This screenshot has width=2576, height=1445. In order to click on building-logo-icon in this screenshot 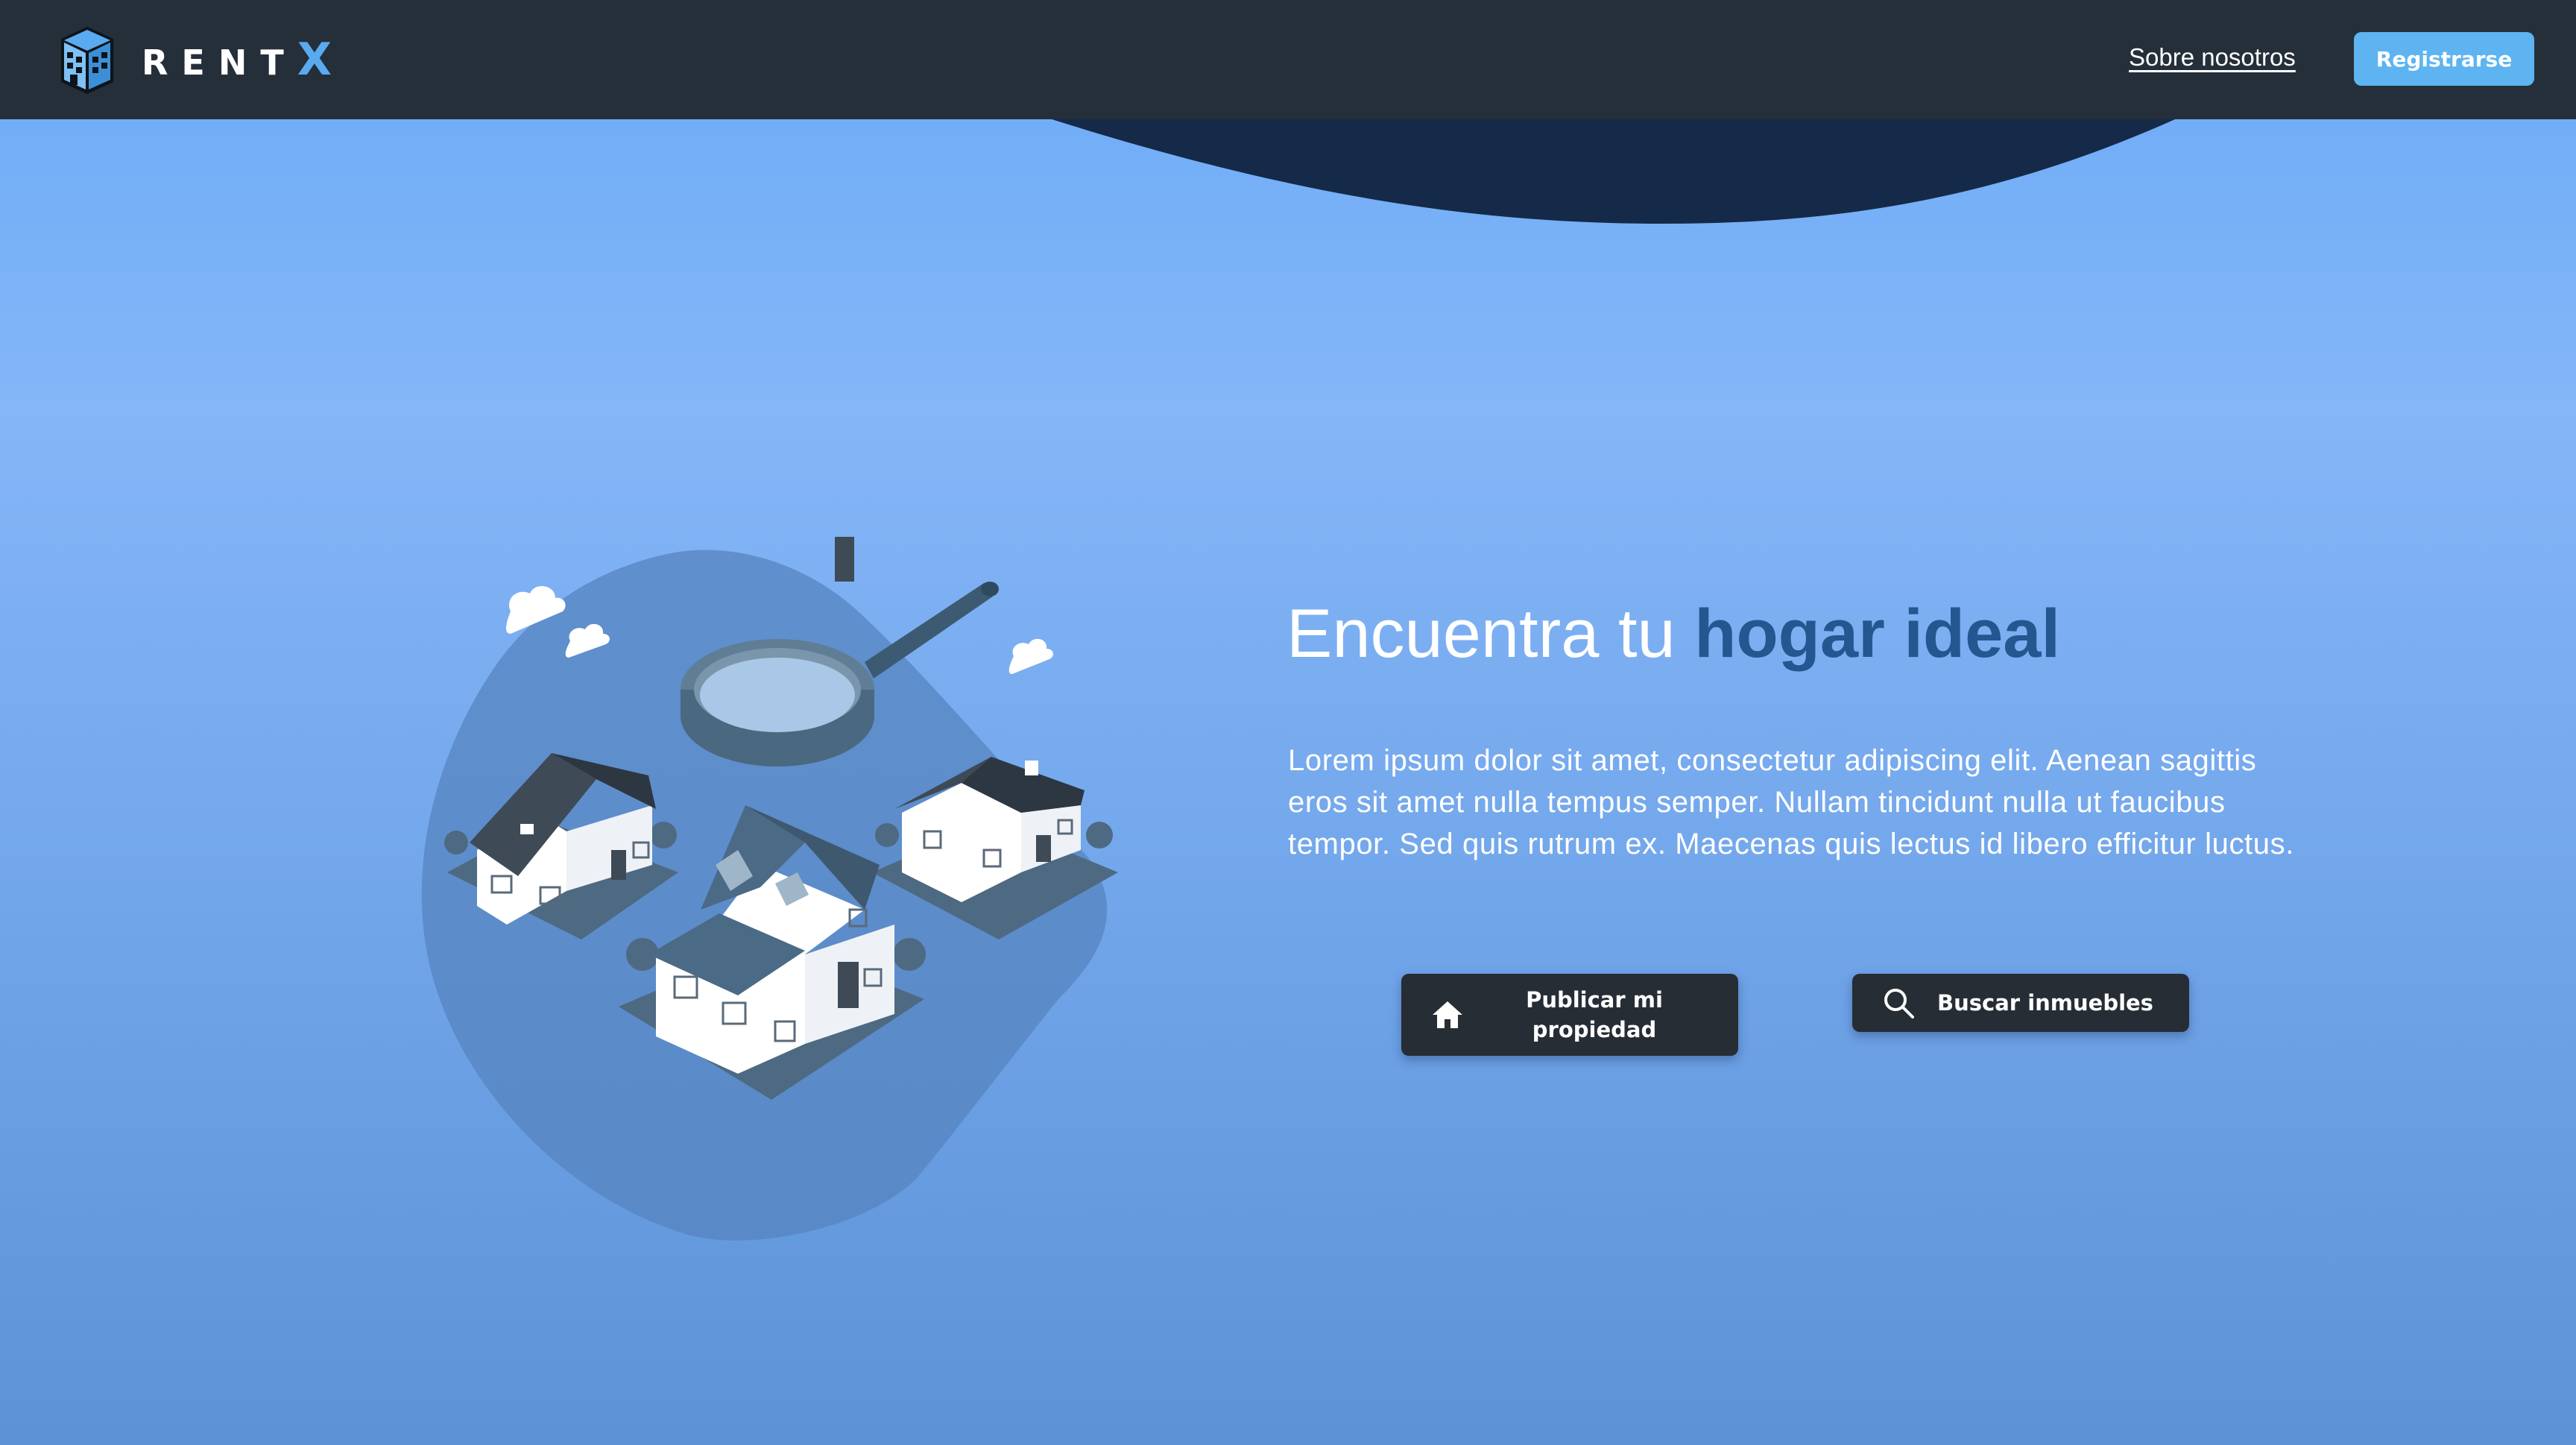, I will do `click(87, 60)`.